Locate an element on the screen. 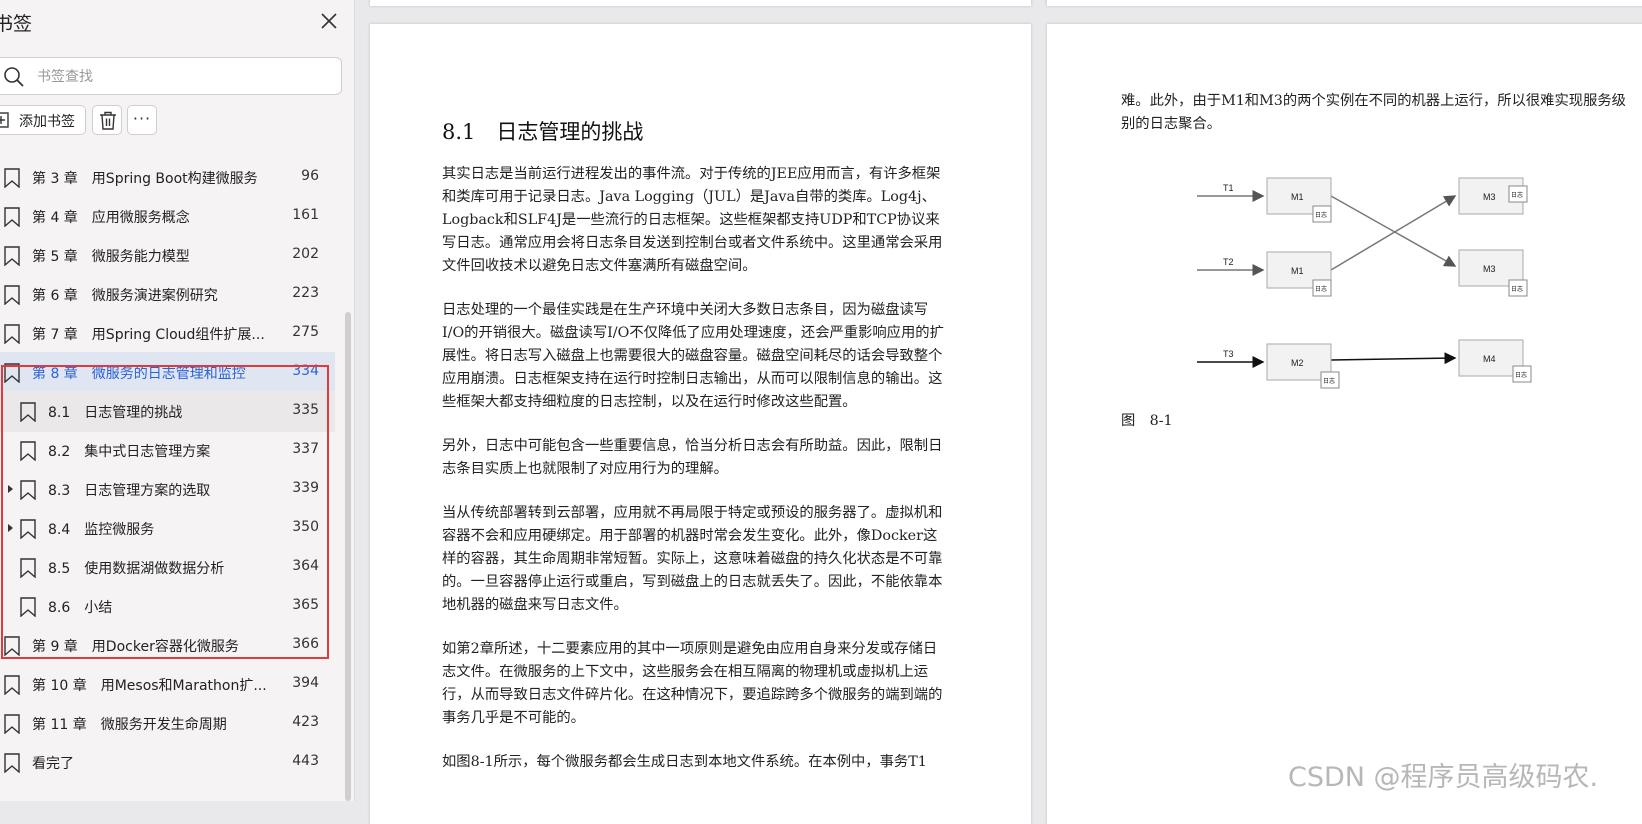 The image size is (1642, 824). previous-page-right is located at coordinates (1344, 3).